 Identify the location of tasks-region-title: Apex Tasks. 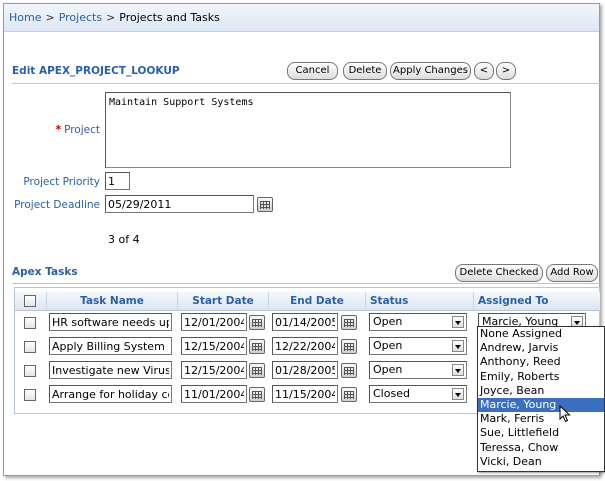
(45, 272).